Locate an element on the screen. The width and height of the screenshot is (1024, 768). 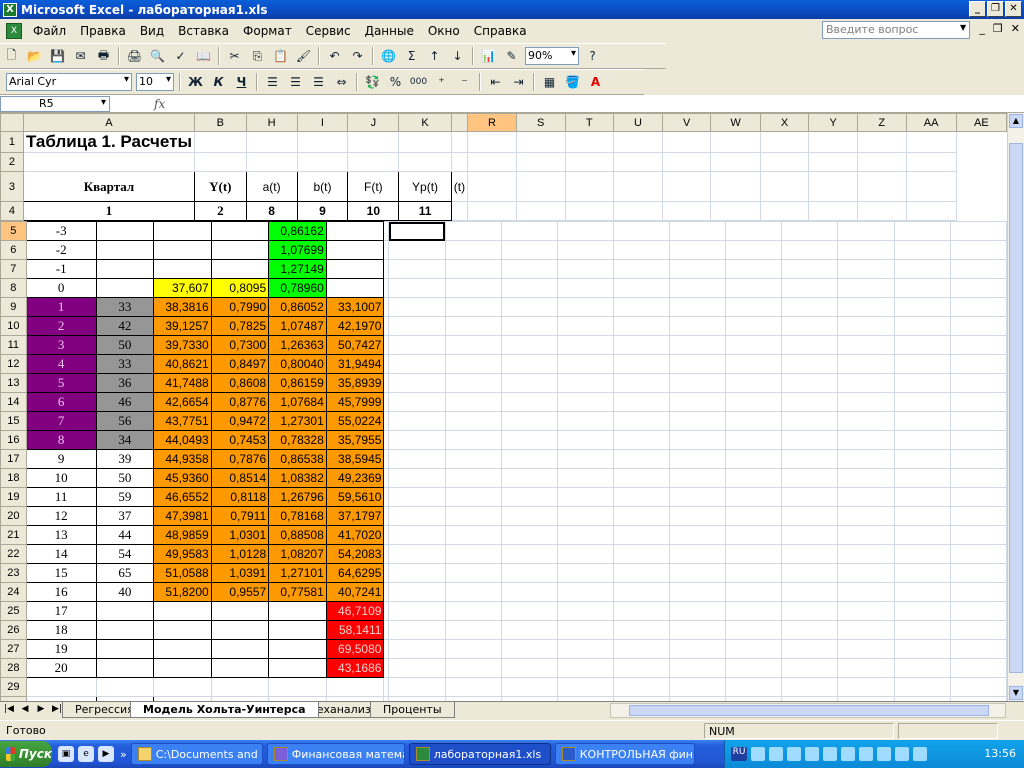
row-header: 21 is located at coordinates (13, 535).